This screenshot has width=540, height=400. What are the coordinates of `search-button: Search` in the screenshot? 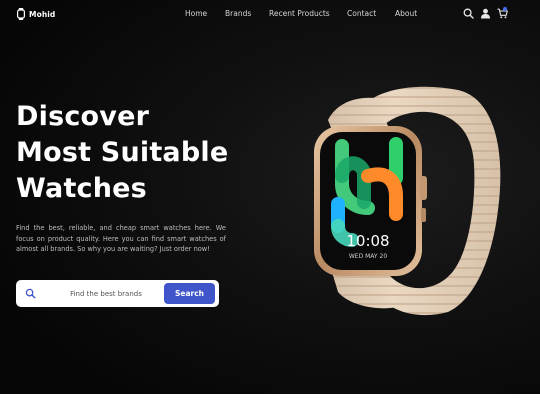 It's located at (189, 293).